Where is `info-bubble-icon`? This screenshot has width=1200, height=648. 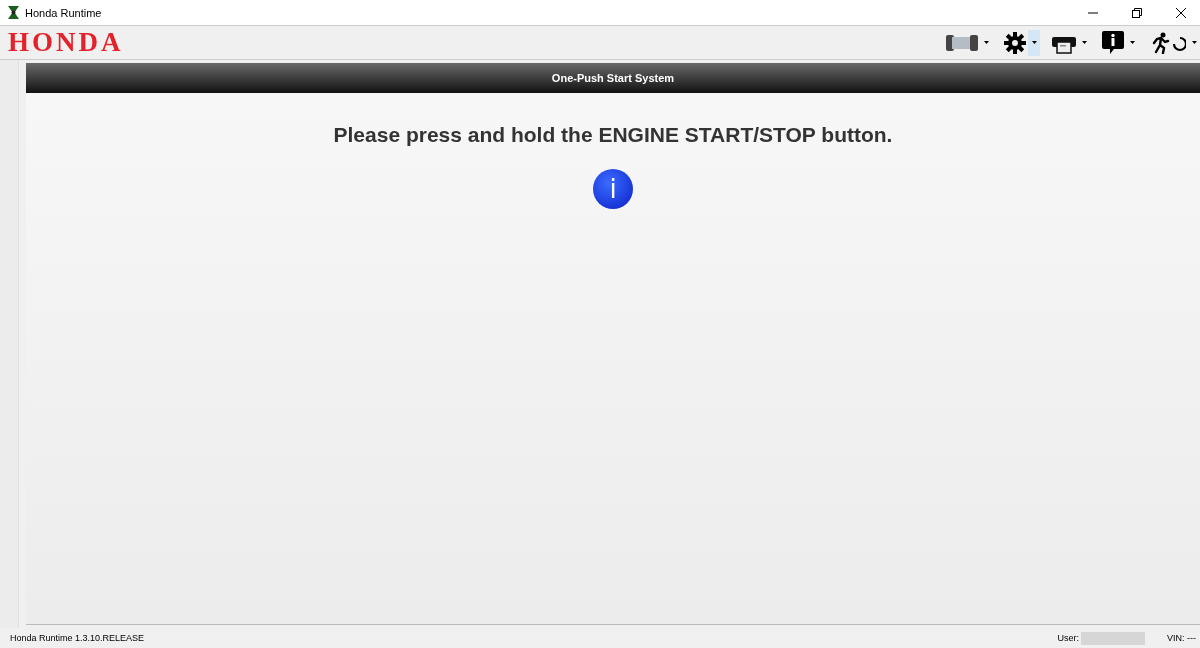 info-bubble-icon is located at coordinates (1113, 42).